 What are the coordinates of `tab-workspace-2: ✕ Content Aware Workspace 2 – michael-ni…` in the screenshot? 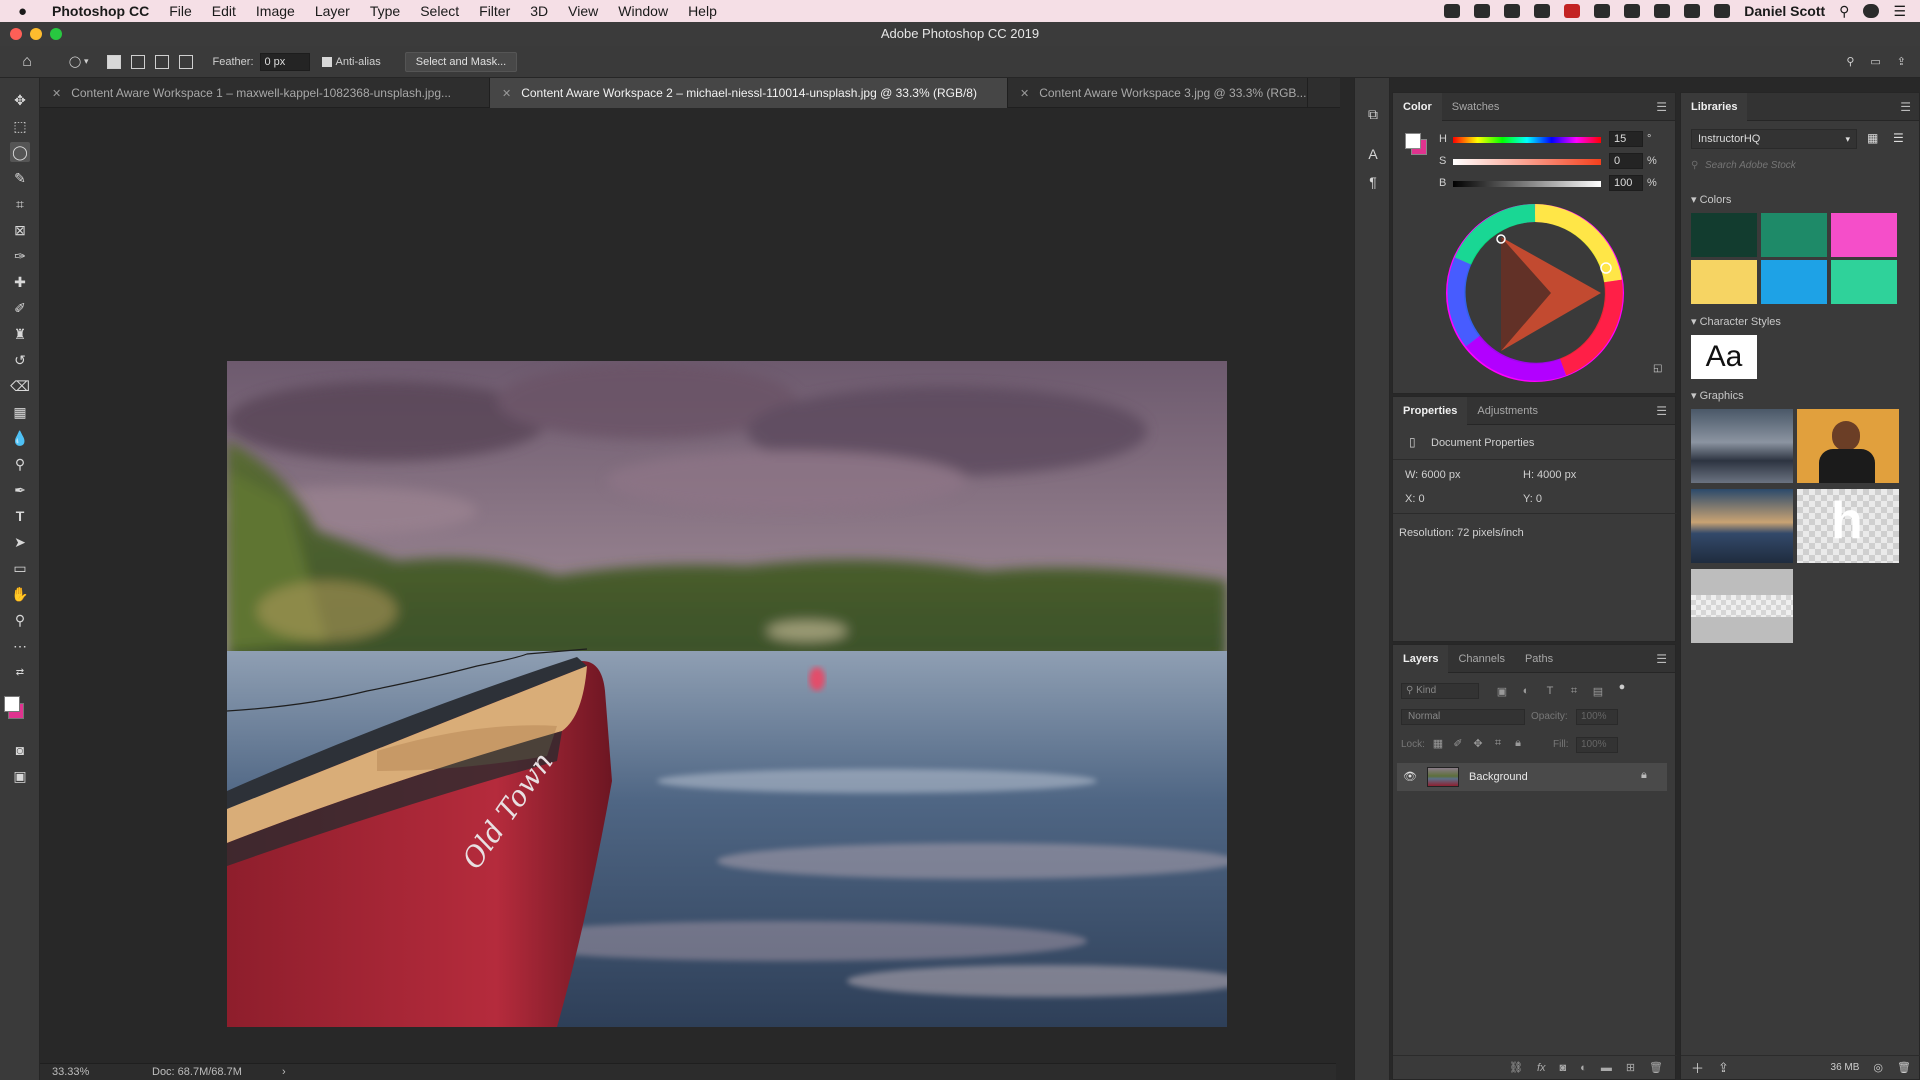 It's located at (749, 93).